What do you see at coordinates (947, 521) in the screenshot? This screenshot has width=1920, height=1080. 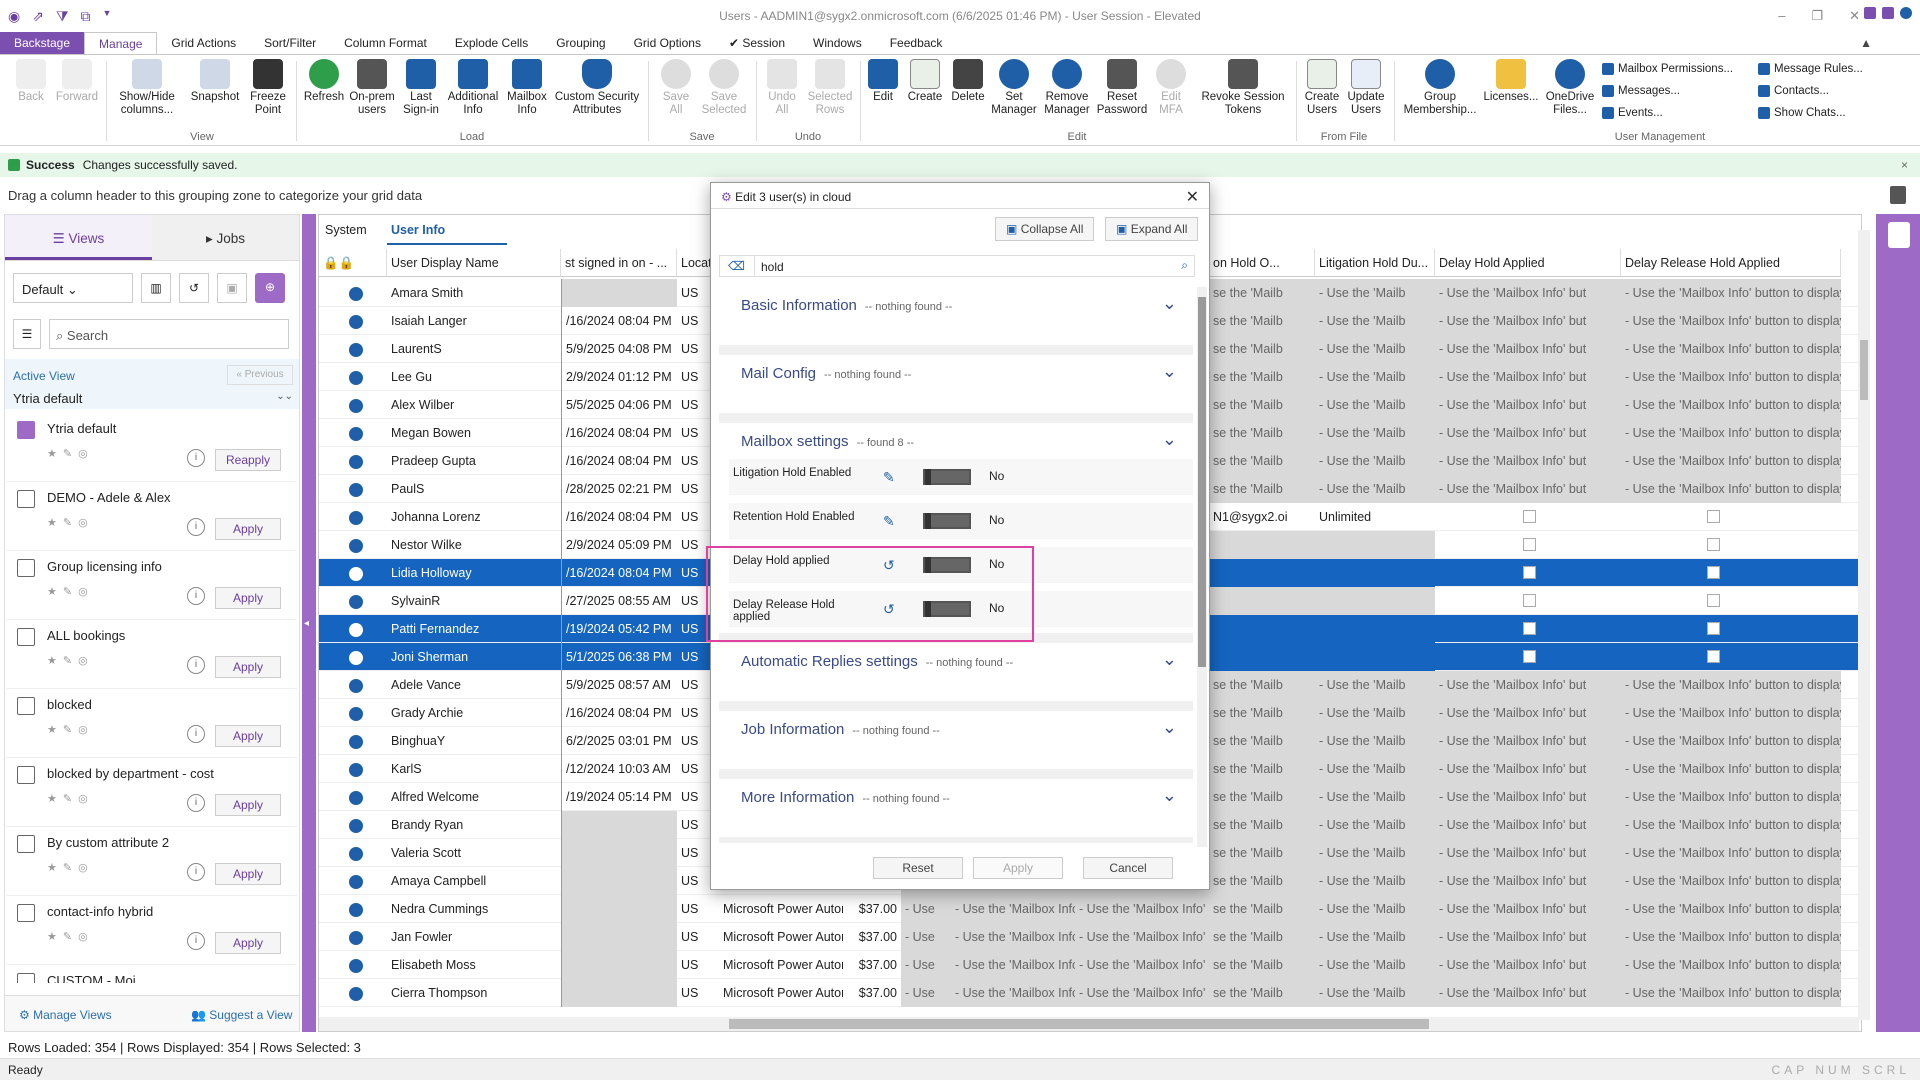 I see `toggle-switch` at bounding box center [947, 521].